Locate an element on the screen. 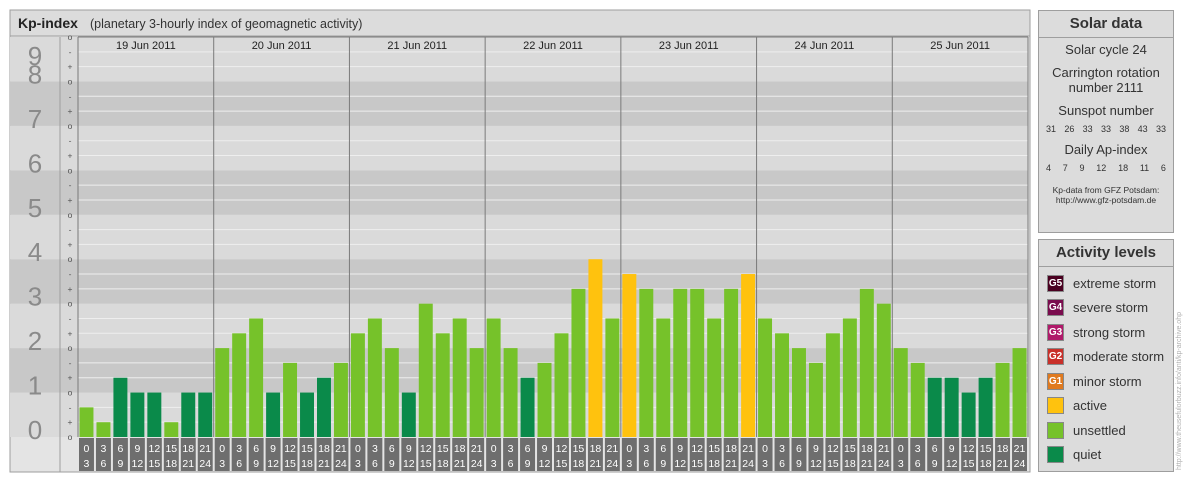 The height and width of the screenshot is (480, 1184). source-link: http://www.gfz-potsdam.de is located at coordinates (1106, 200).